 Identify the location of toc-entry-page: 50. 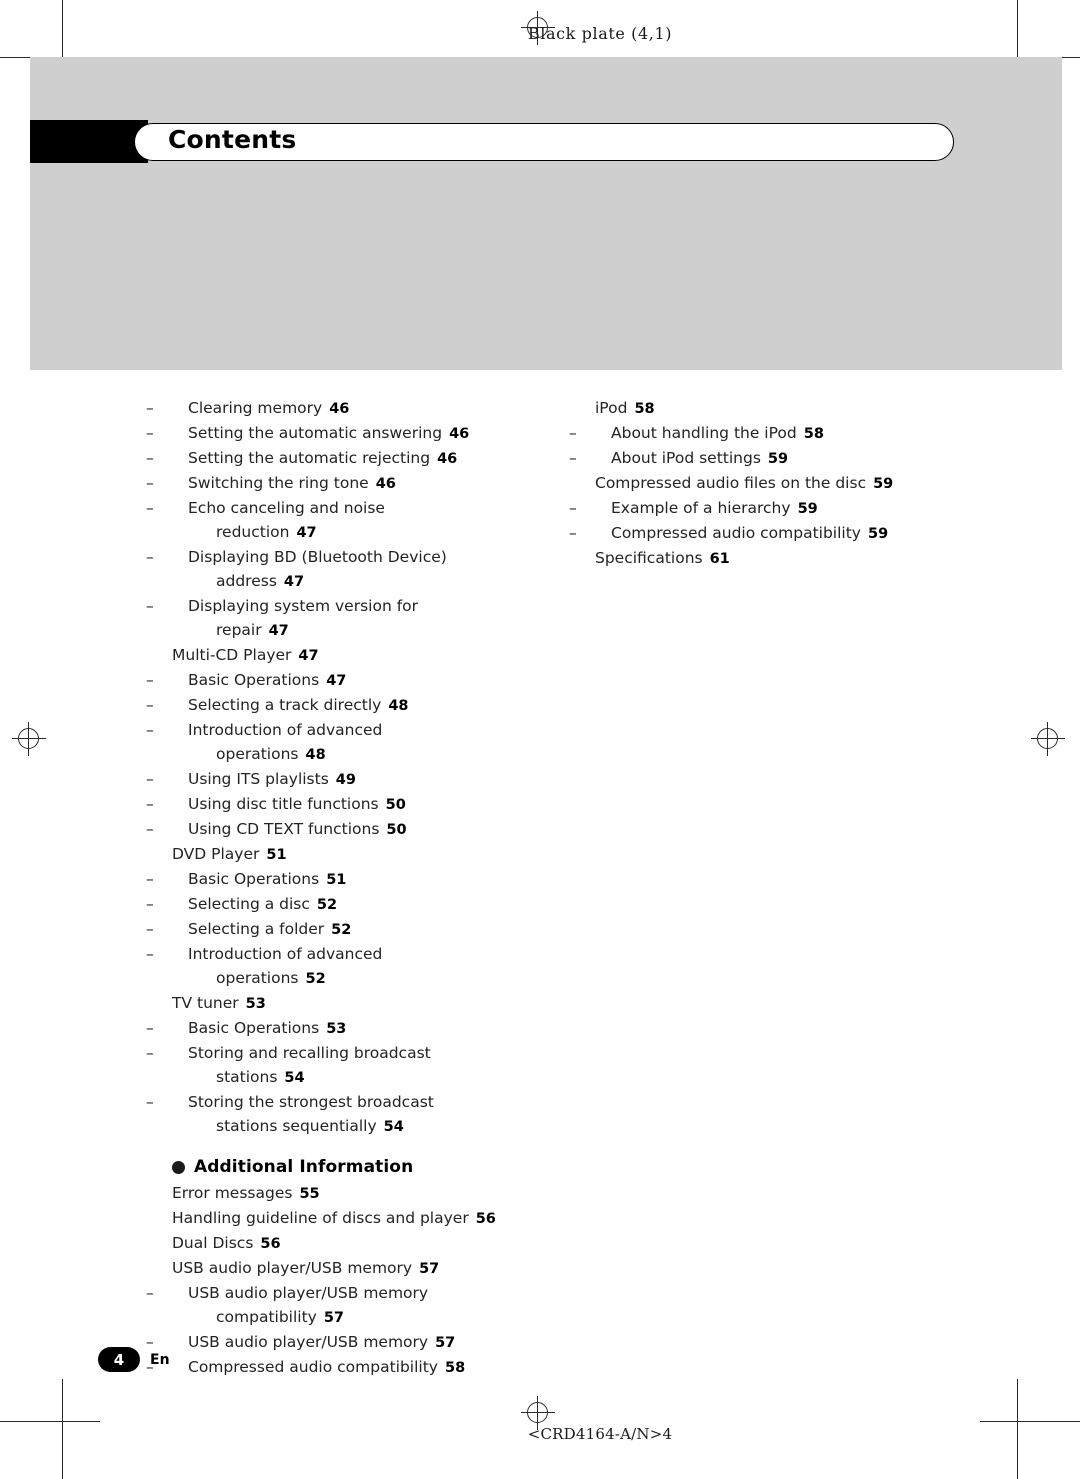
(395, 805).